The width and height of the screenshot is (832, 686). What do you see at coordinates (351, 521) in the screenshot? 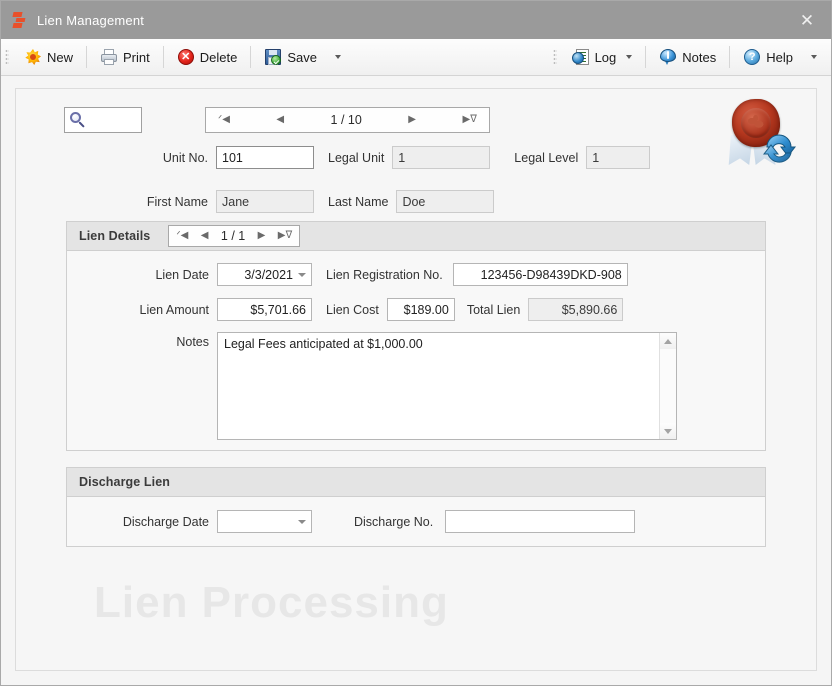
I see `discharge-row: Discharge Date Discharge No.` at bounding box center [351, 521].